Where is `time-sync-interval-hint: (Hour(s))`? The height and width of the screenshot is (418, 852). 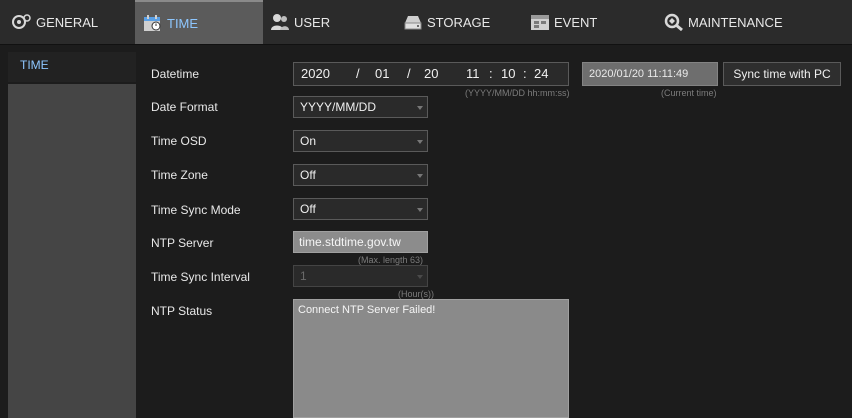 time-sync-interval-hint: (Hour(s)) is located at coordinates (416, 294).